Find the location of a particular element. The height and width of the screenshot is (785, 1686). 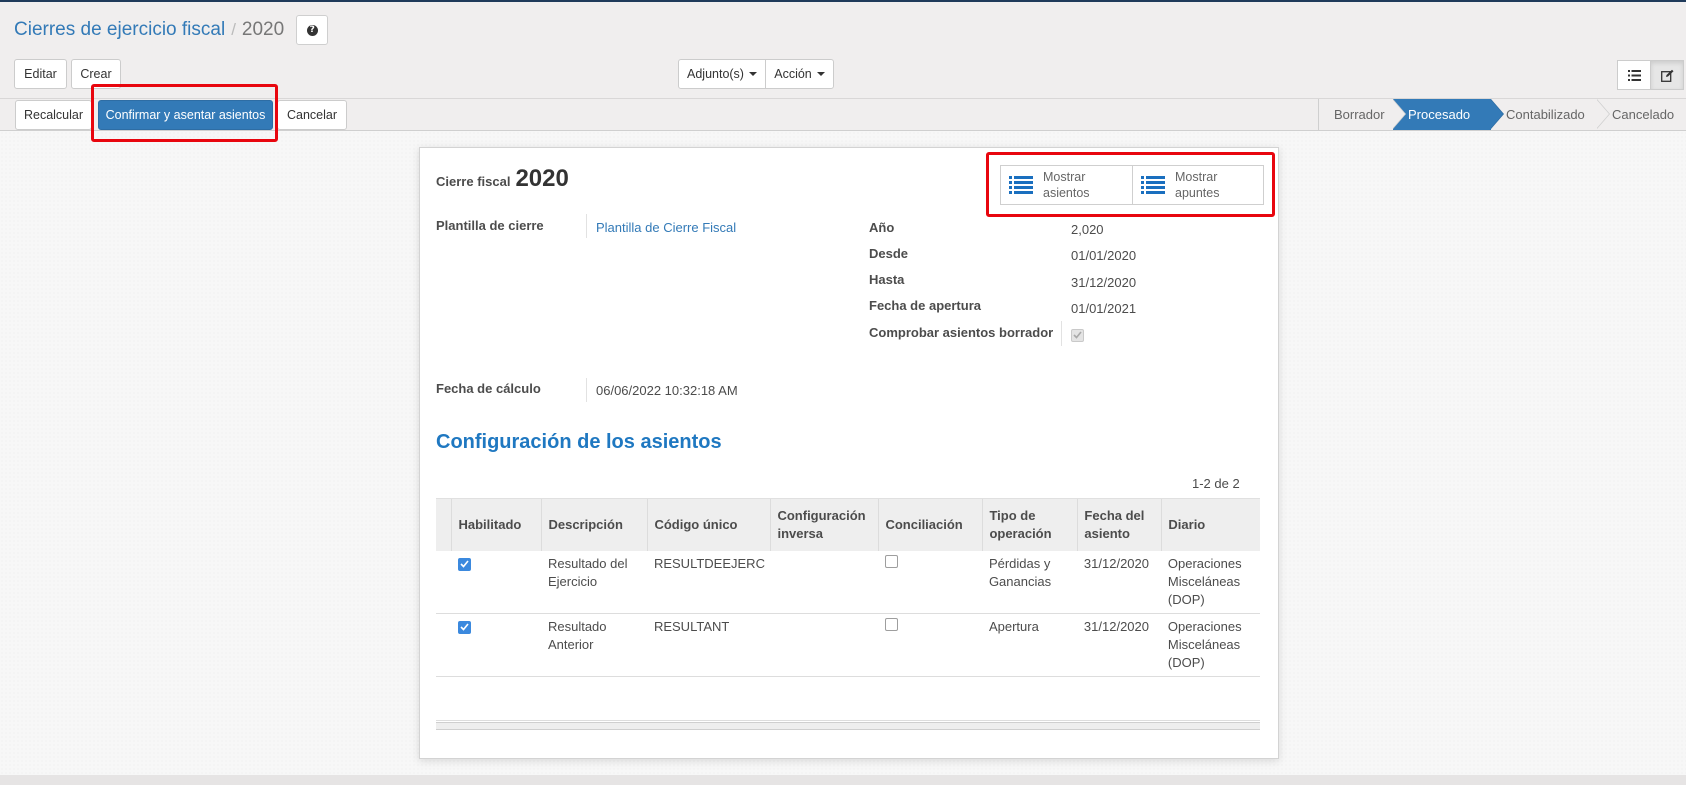

form-view-button is located at coordinates (1667, 75).